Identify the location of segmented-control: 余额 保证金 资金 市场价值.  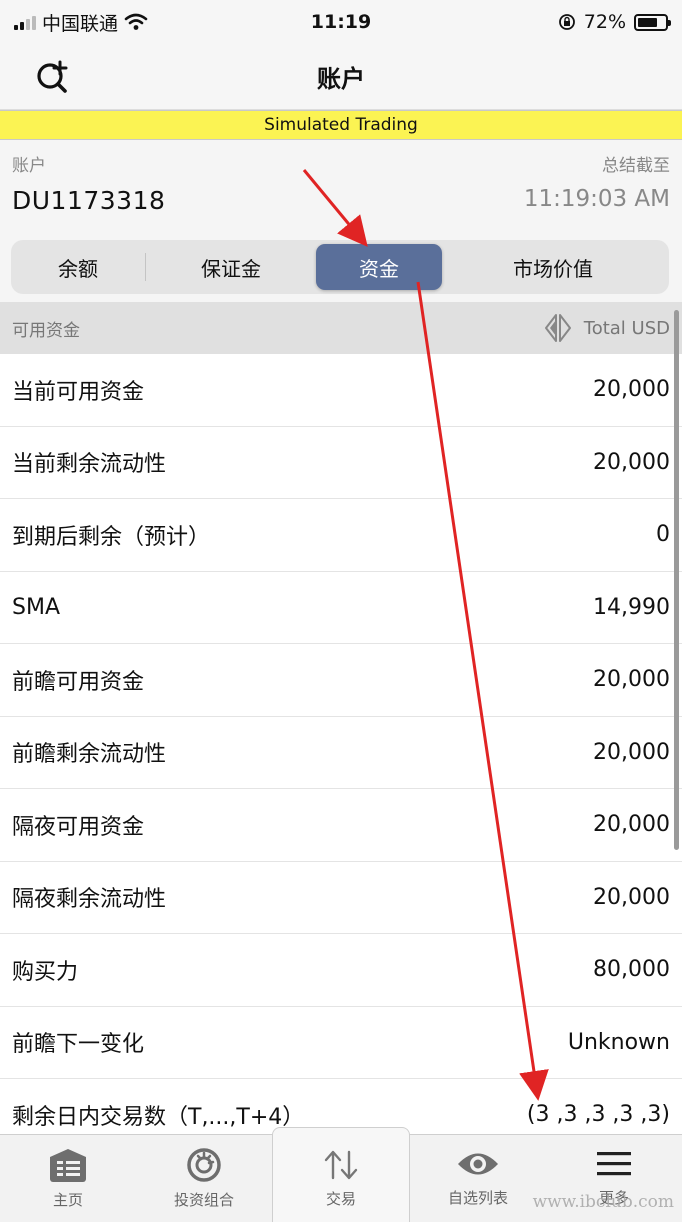
(340, 267).